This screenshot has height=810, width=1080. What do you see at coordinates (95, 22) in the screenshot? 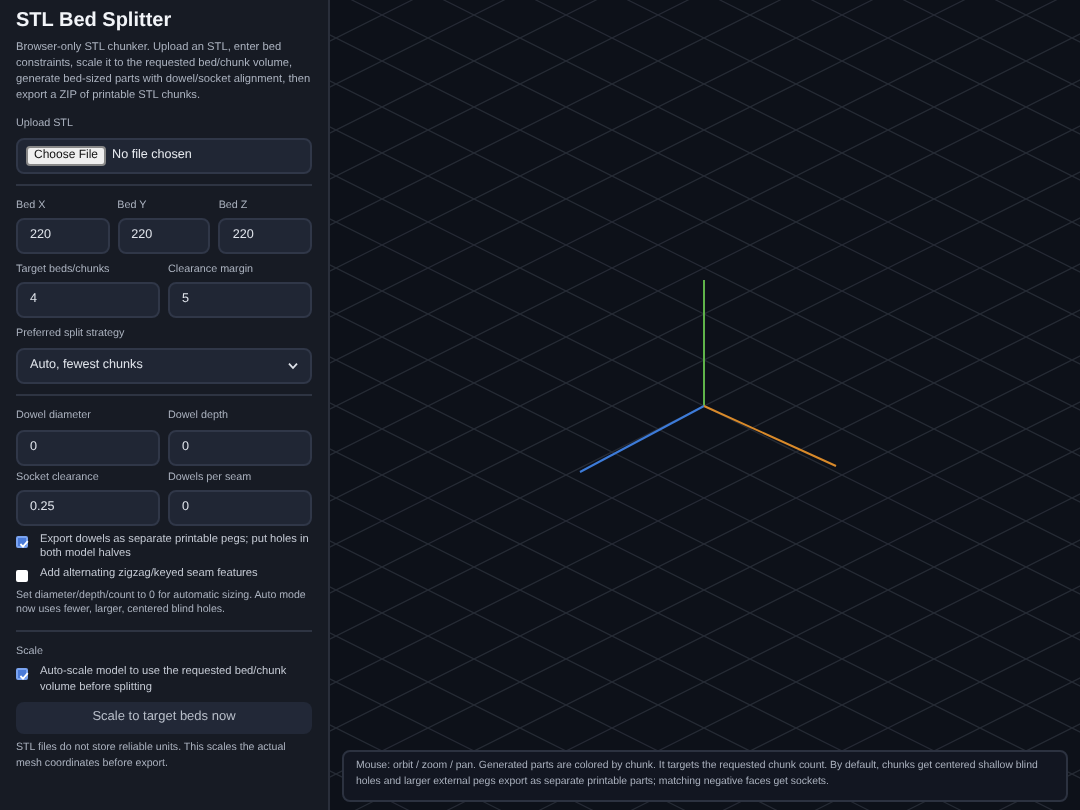
I see `app-title: STL Bed Splitter` at bounding box center [95, 22].